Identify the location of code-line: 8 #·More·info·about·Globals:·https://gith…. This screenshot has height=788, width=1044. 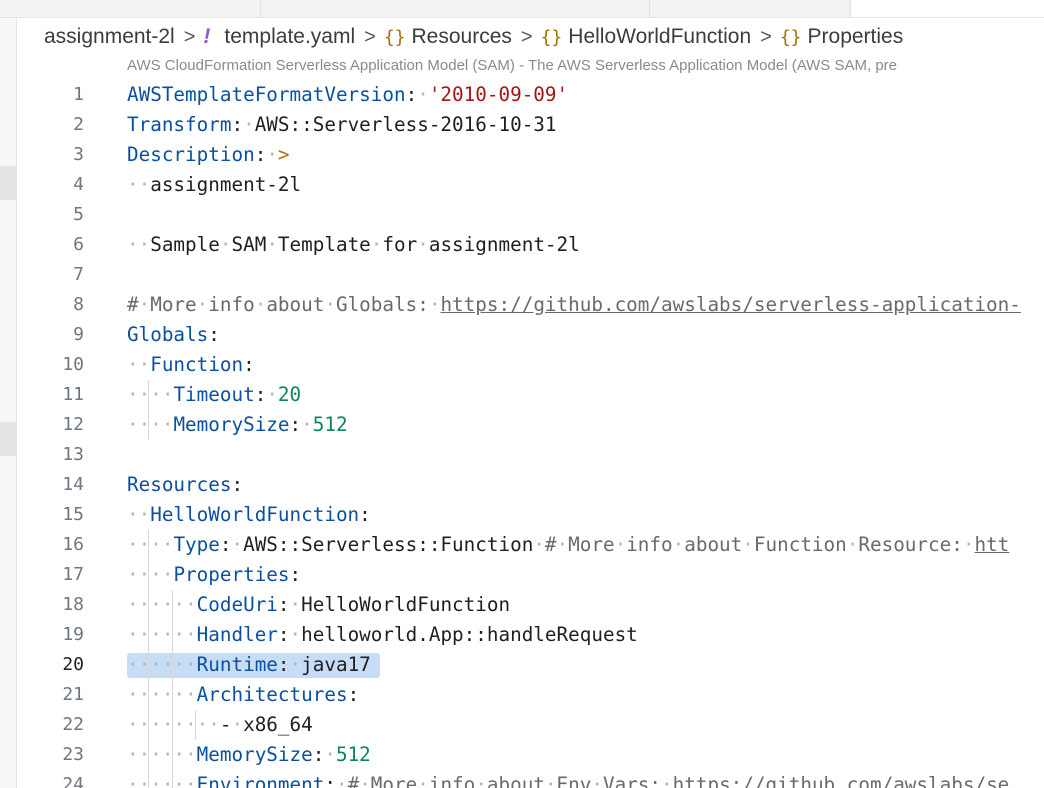
(522, 305).